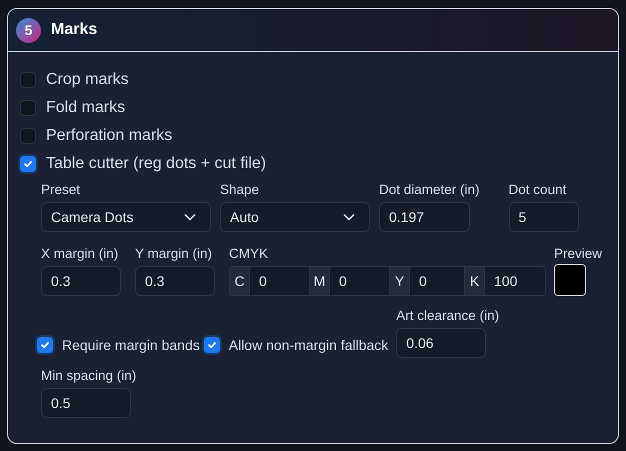 This screenshot has width=626, height=451. I want to click on field-label: Y margin (in), so click(173, 254).